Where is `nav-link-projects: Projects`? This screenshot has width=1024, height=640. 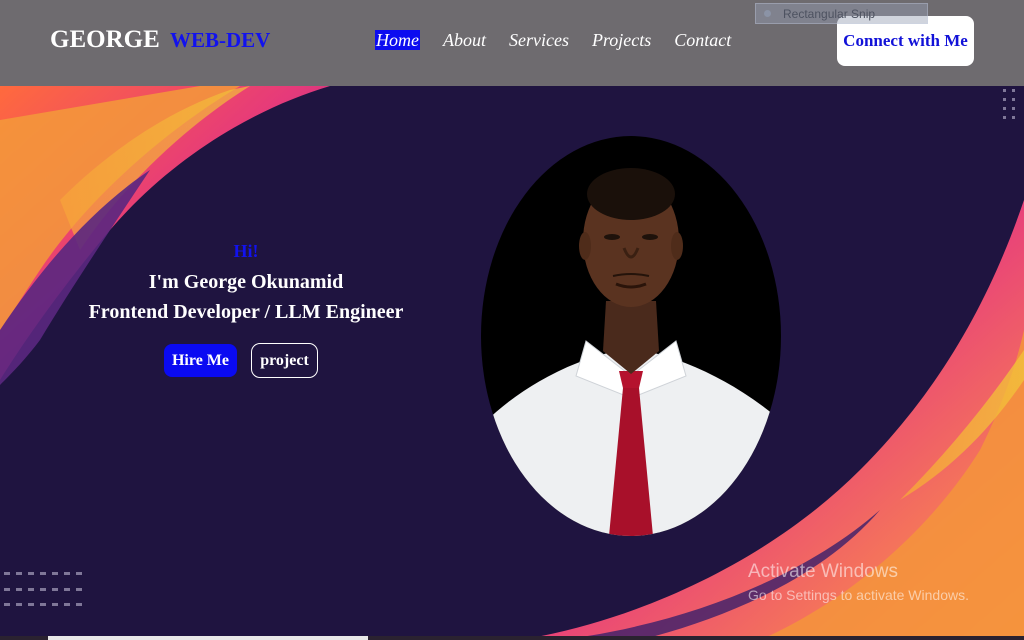
nav-link-projects: Projects is located at coordinates (621, 40).